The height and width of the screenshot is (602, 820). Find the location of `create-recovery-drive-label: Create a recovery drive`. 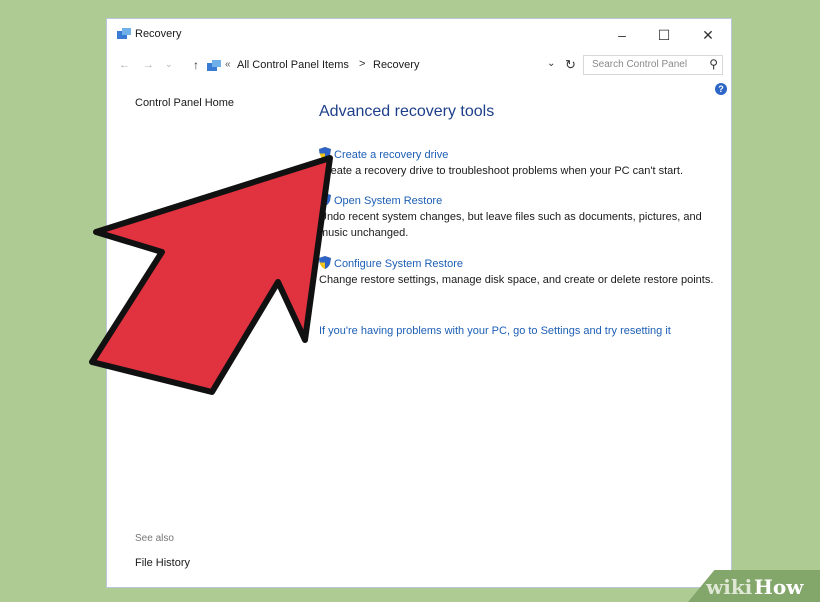

create-recovery-drive-label: Create a recovery drive is located at coordinates (391, 155).